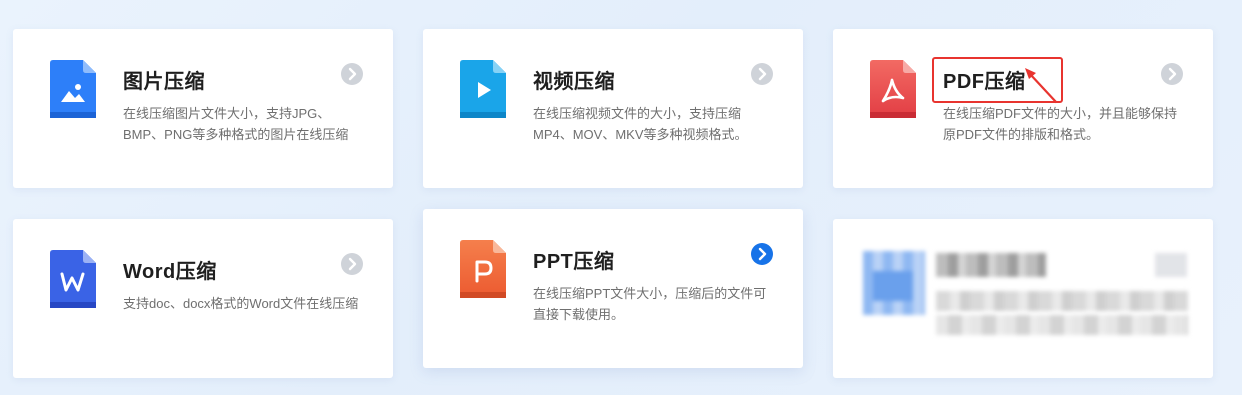 The image size is (1242, 395). Describe the element at coordinates (894, 283) in the screenshot. I see `blurred-icon` at that location.